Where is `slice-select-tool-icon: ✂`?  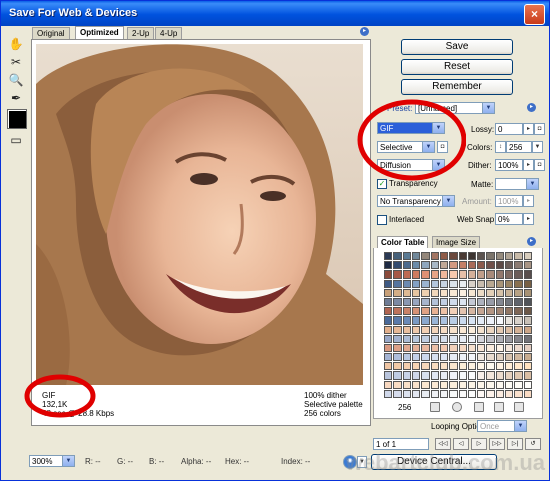
slice-select-tool-icon: ✂ is located at coordinates (16, 62).